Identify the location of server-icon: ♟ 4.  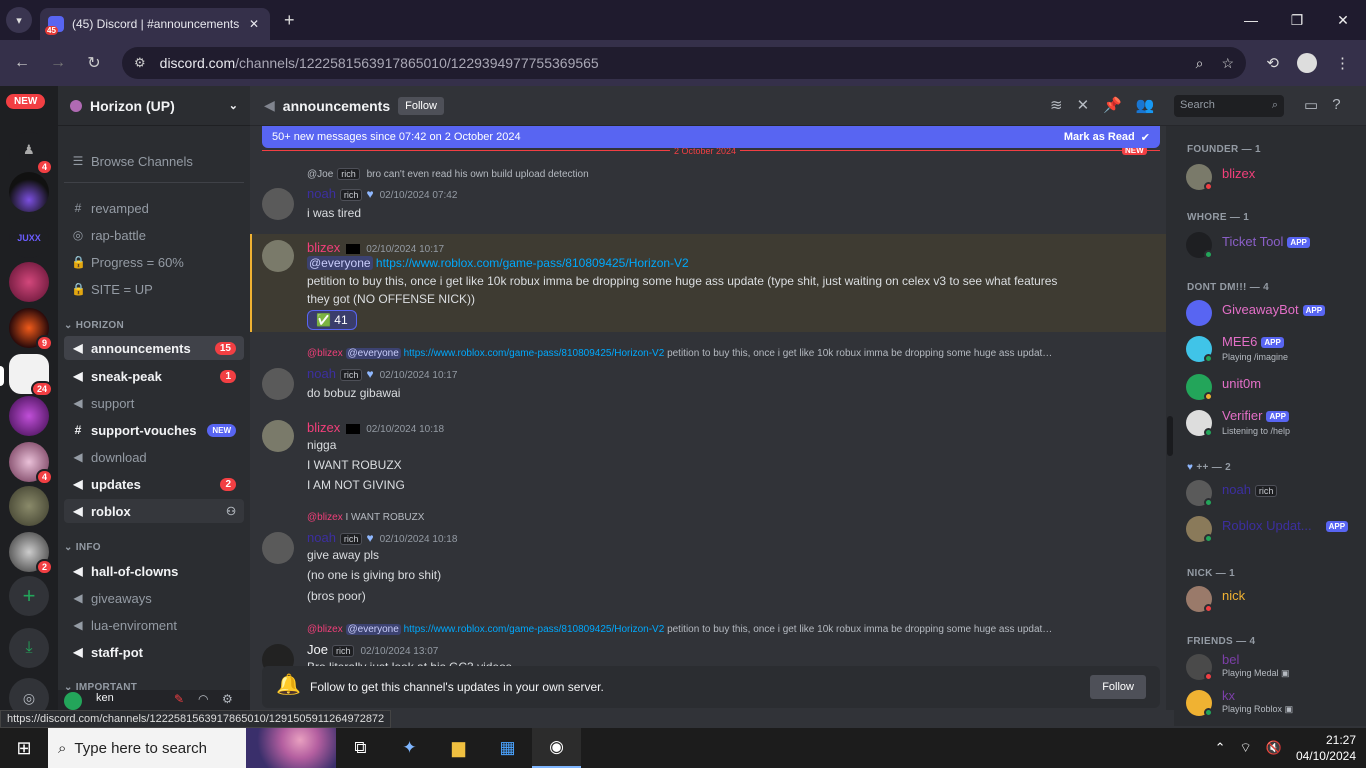
(31, 153).